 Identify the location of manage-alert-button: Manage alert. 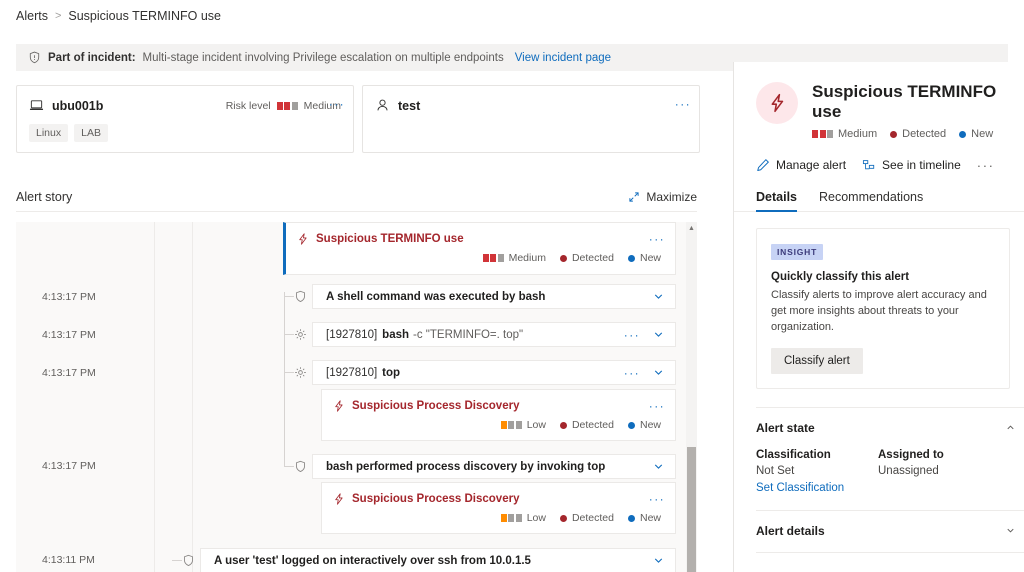
(801, 165).